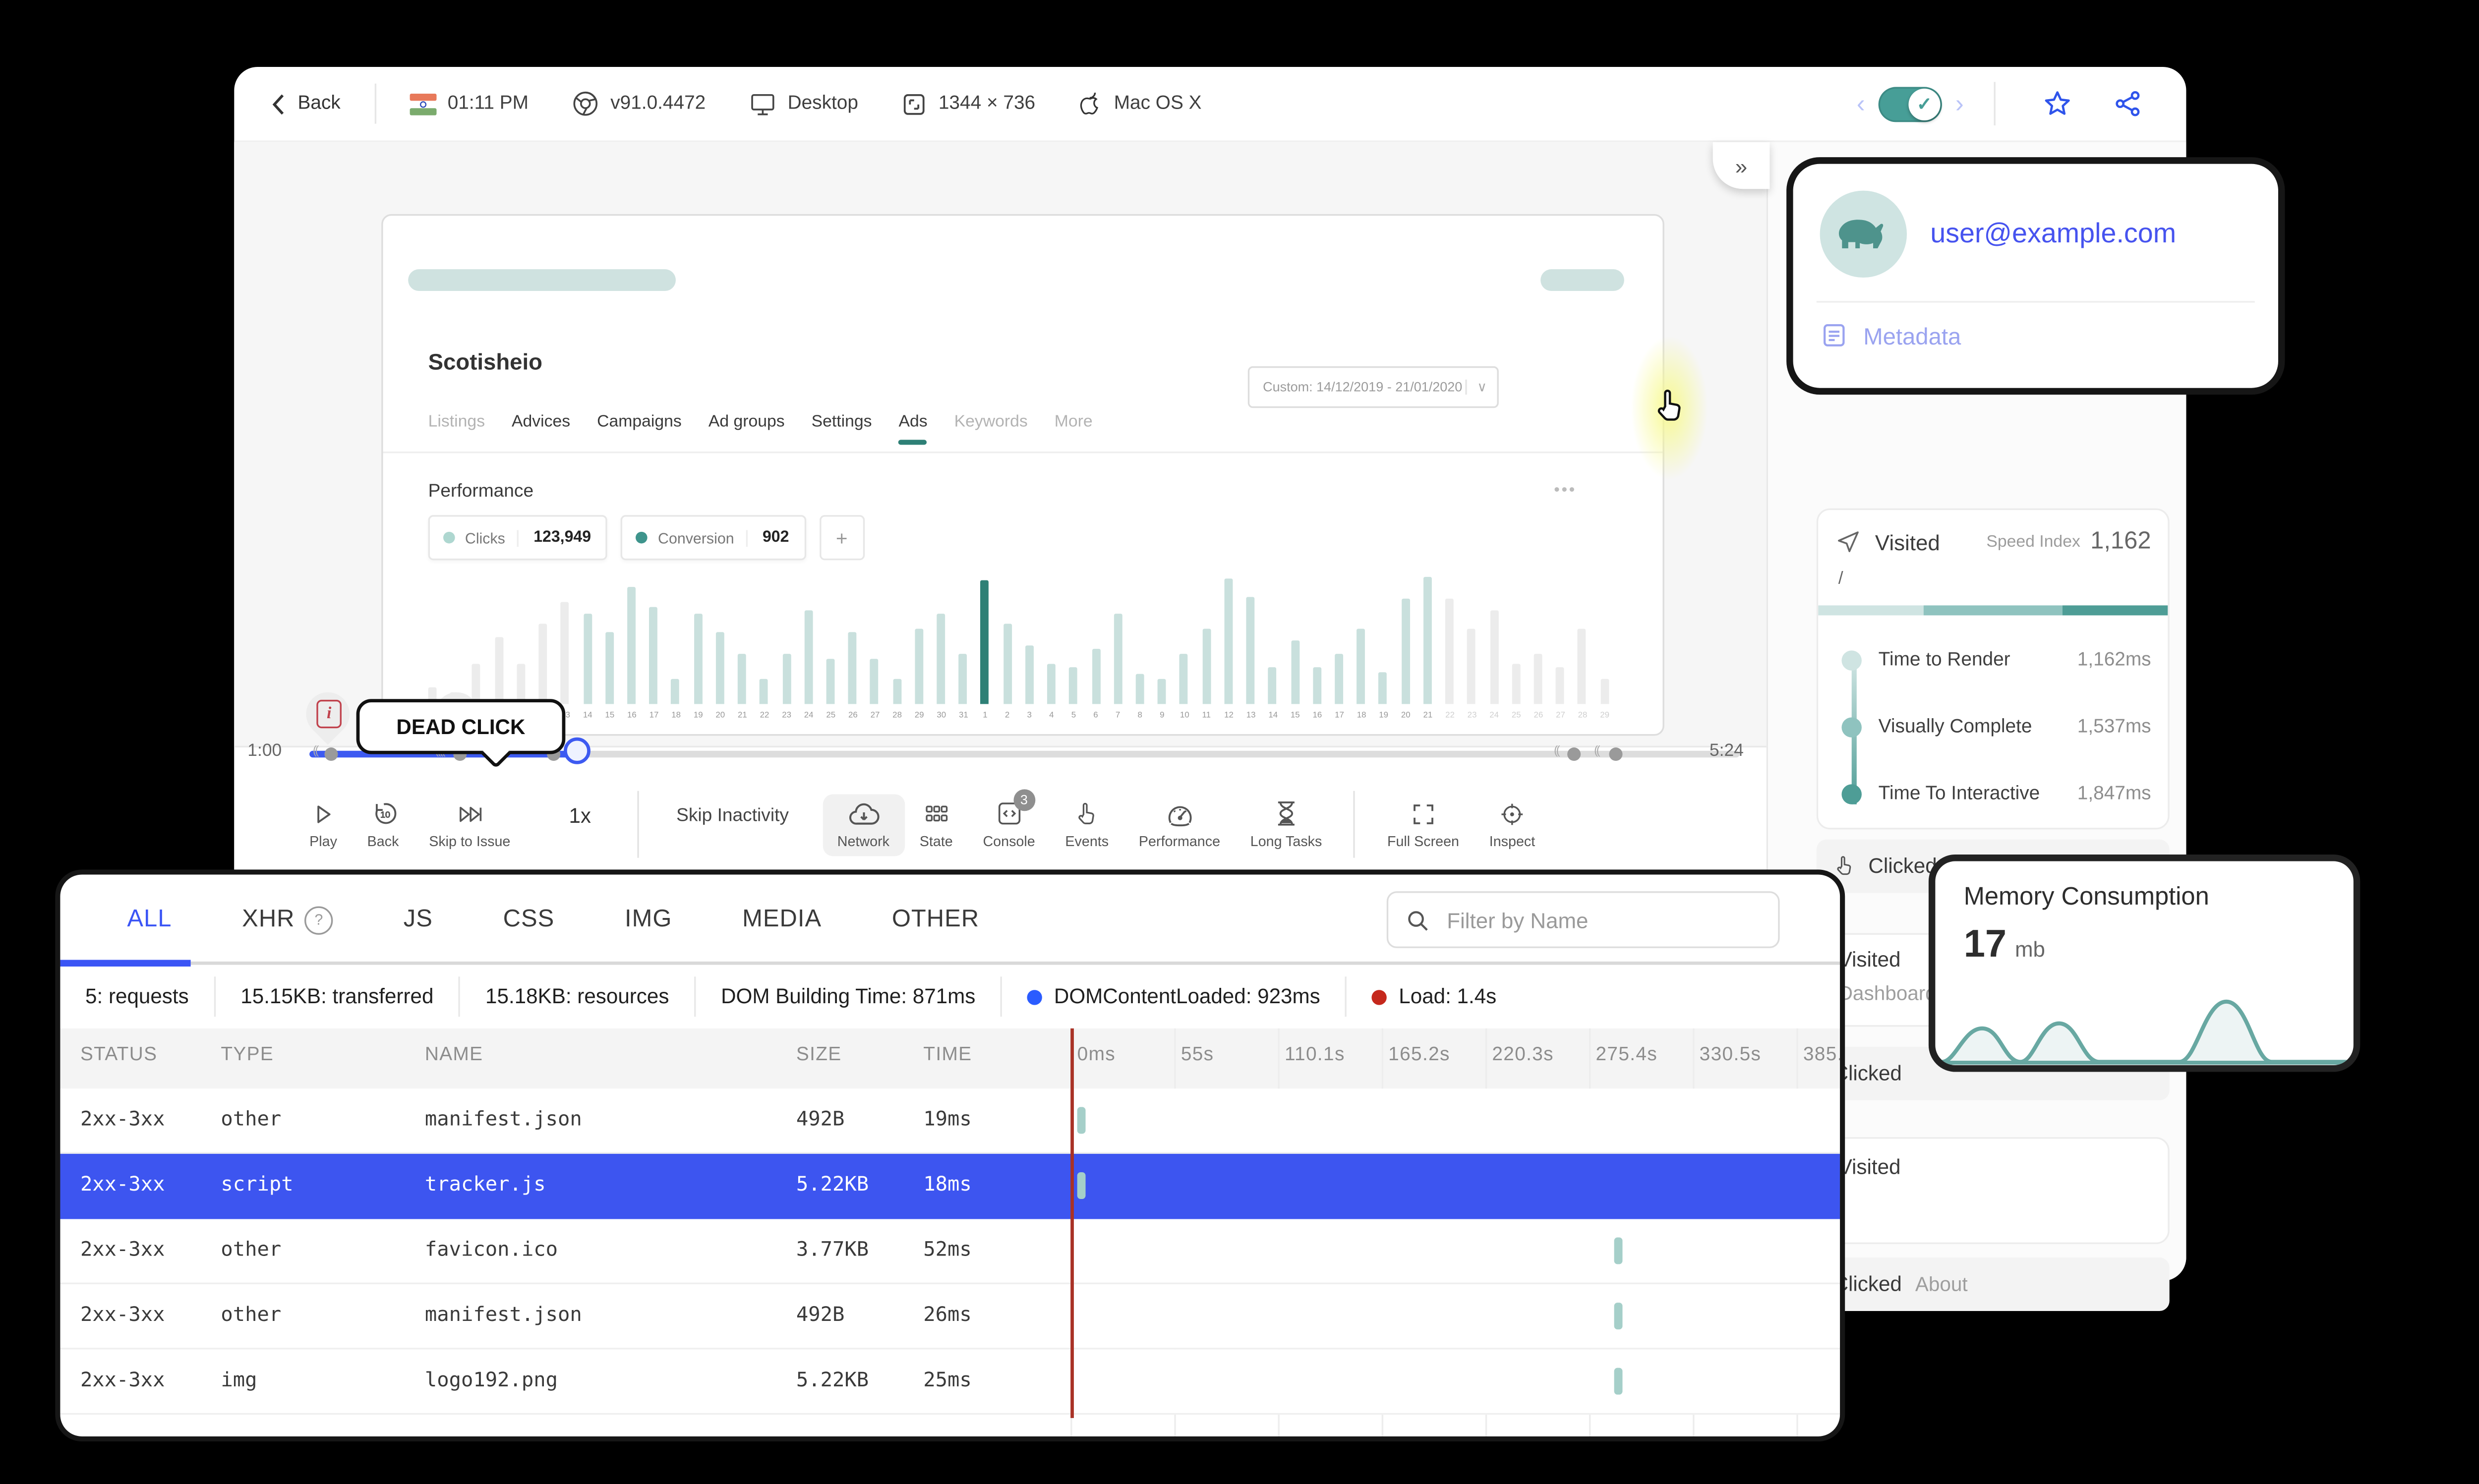 This screenshot has width=2479, height=1484. What do you see at coordinates (1910, 103) in the screenshot?
I see `autoplay-toggle: ✓` at bounding box center [1910, 103].